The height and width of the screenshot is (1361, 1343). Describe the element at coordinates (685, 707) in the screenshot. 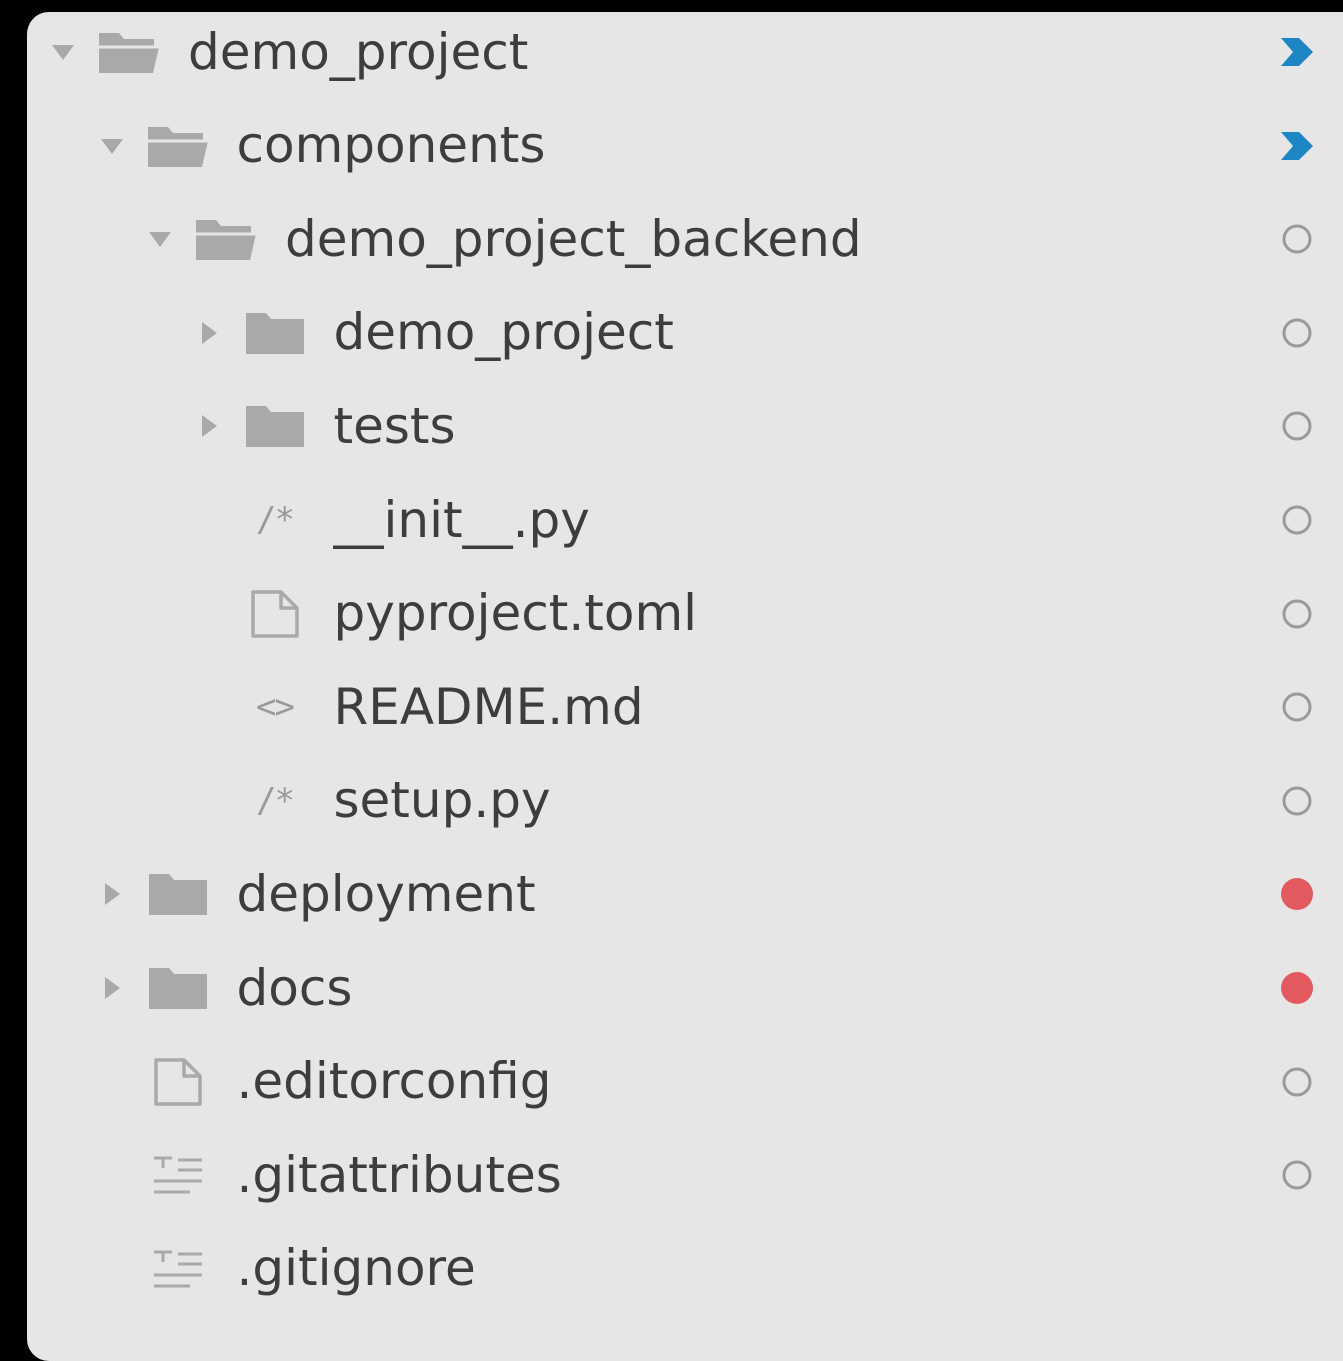

I see `tree-row: <> README.md` at that location.